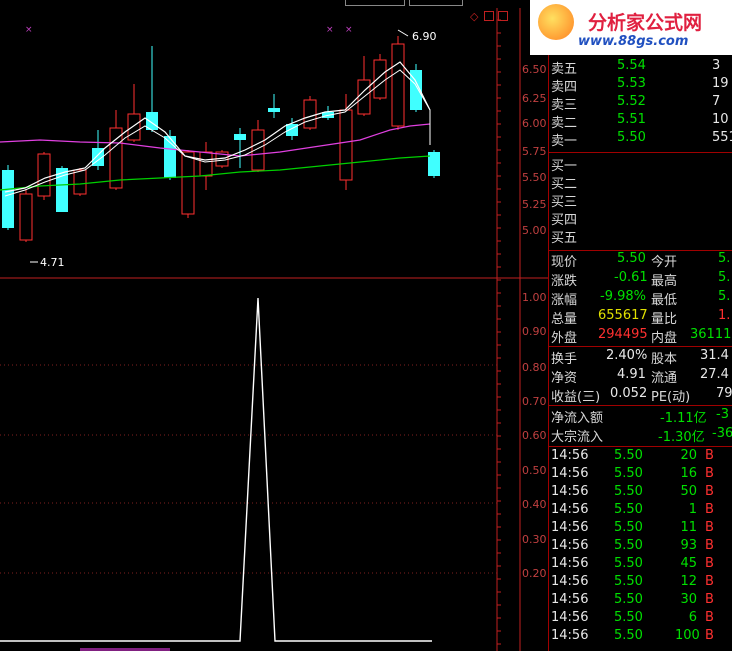  Describe the element at coordinates (641, 583) in the screenshot. I see `tick-row: 14:56 5.50 12 B` at that location.